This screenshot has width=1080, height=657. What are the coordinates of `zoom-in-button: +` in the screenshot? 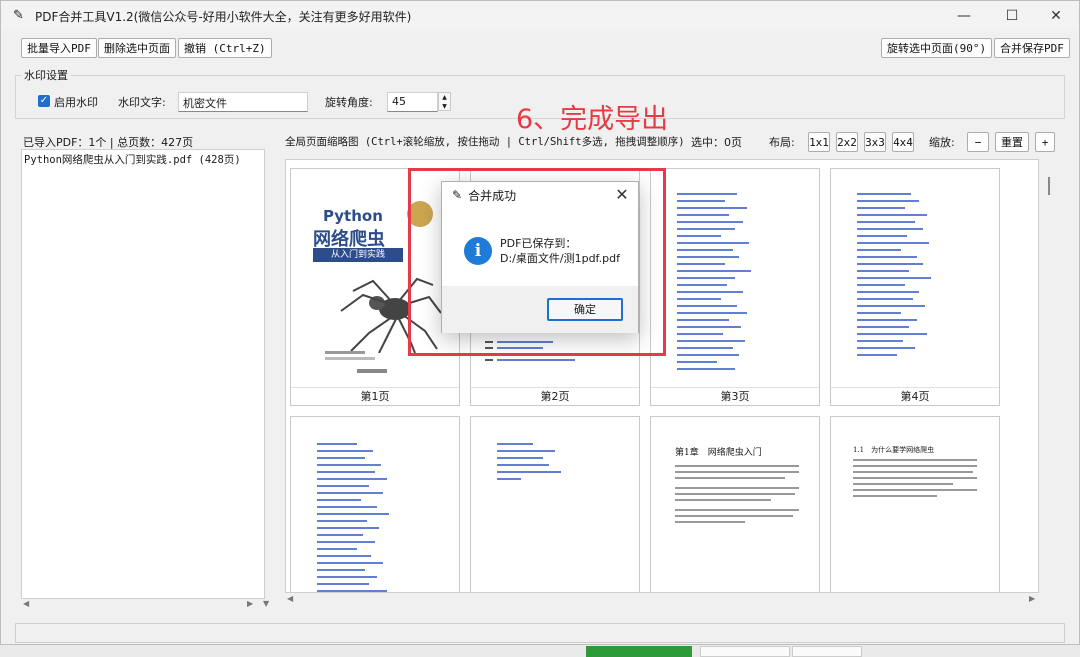 It's located at (1045, 142).